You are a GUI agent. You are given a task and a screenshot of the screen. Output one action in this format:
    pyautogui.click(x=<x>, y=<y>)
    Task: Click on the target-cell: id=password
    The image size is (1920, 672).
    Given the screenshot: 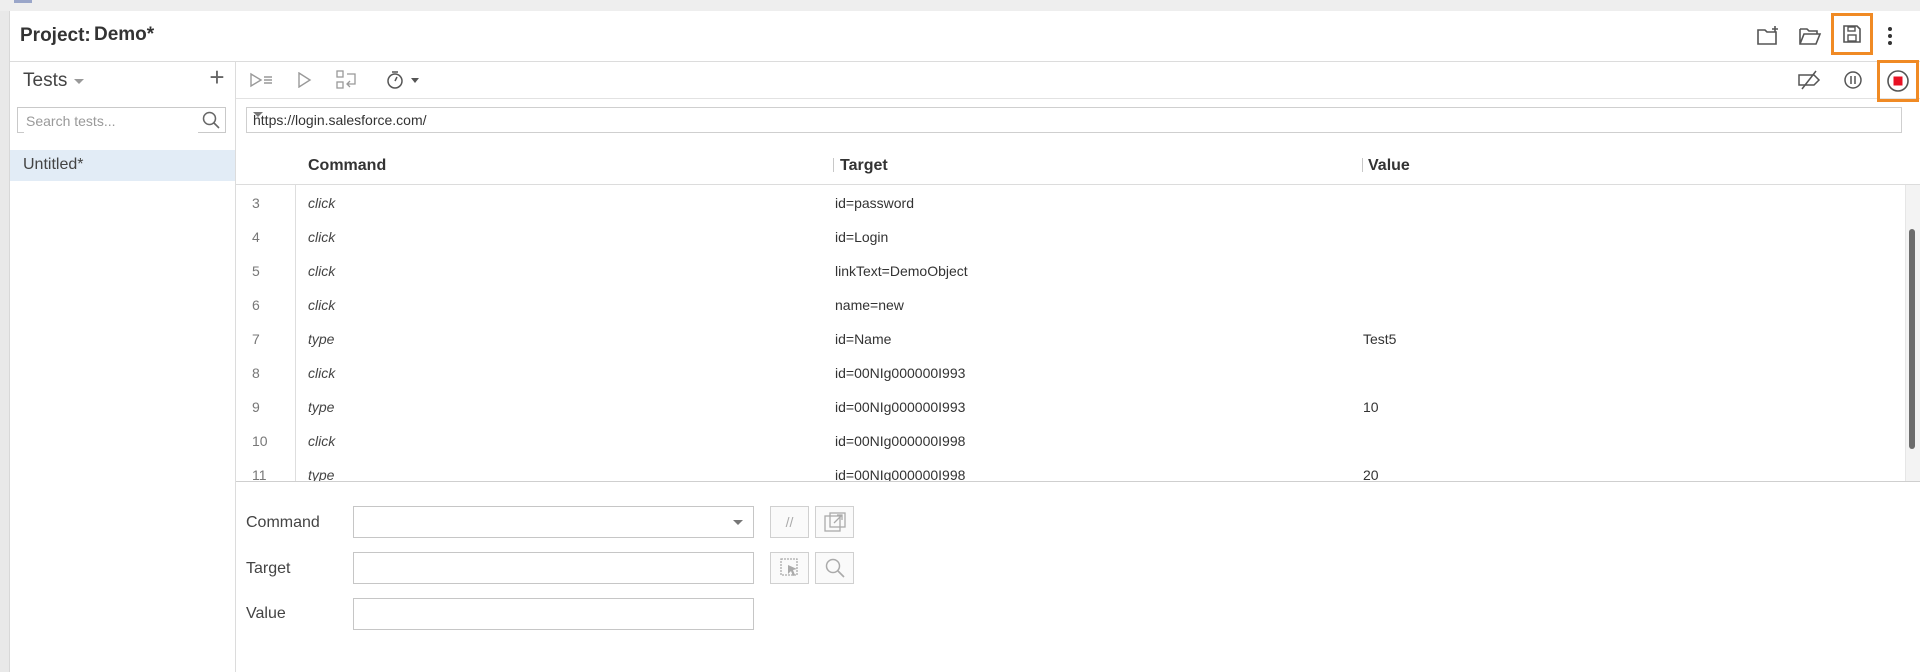 What is the action you would take?
    pyautogui.click(x=874, y=203)
    